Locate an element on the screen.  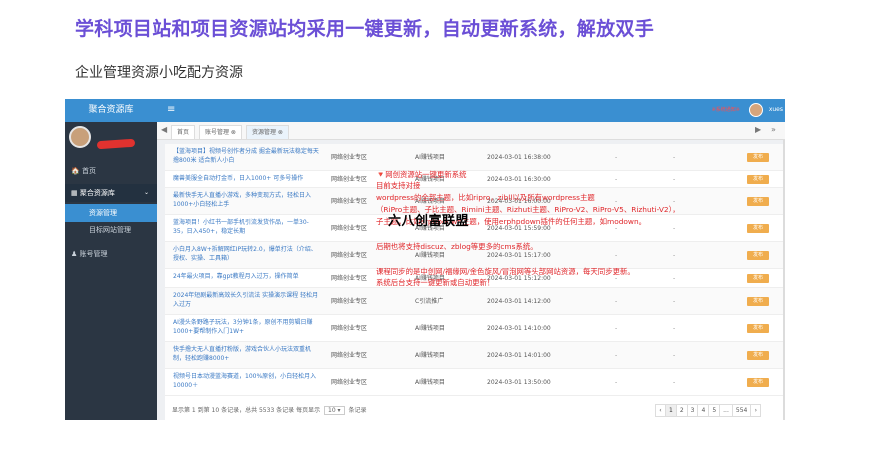
notice-text: ※系统通知※ is located at coordinates (726, 109).